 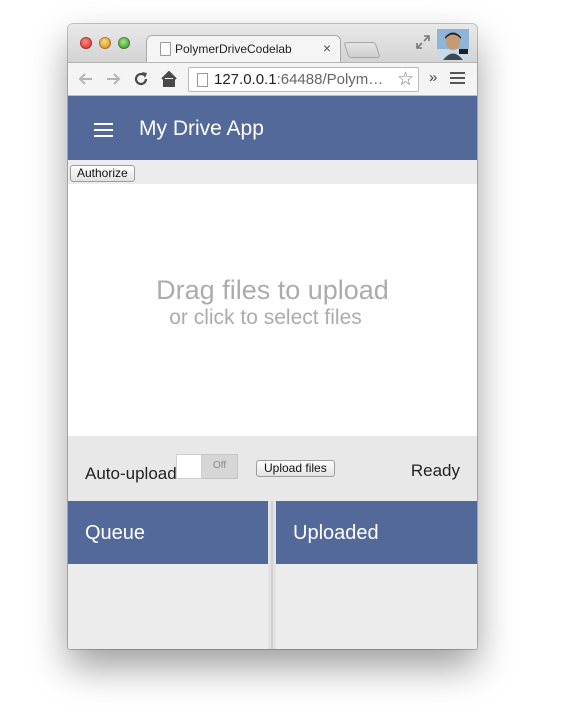 What do you see at coordinates (295, 468) in the screenshot?
I see `upload-files-button: Upload files` at bounding box center [295, 468].